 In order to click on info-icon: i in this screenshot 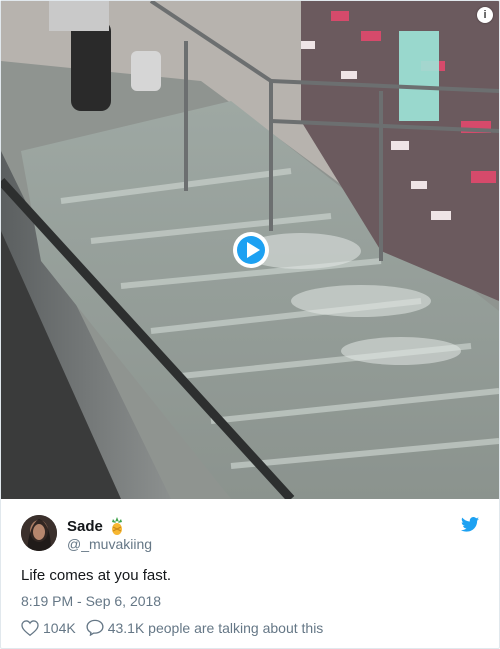, I will do `click(485, 15)`.